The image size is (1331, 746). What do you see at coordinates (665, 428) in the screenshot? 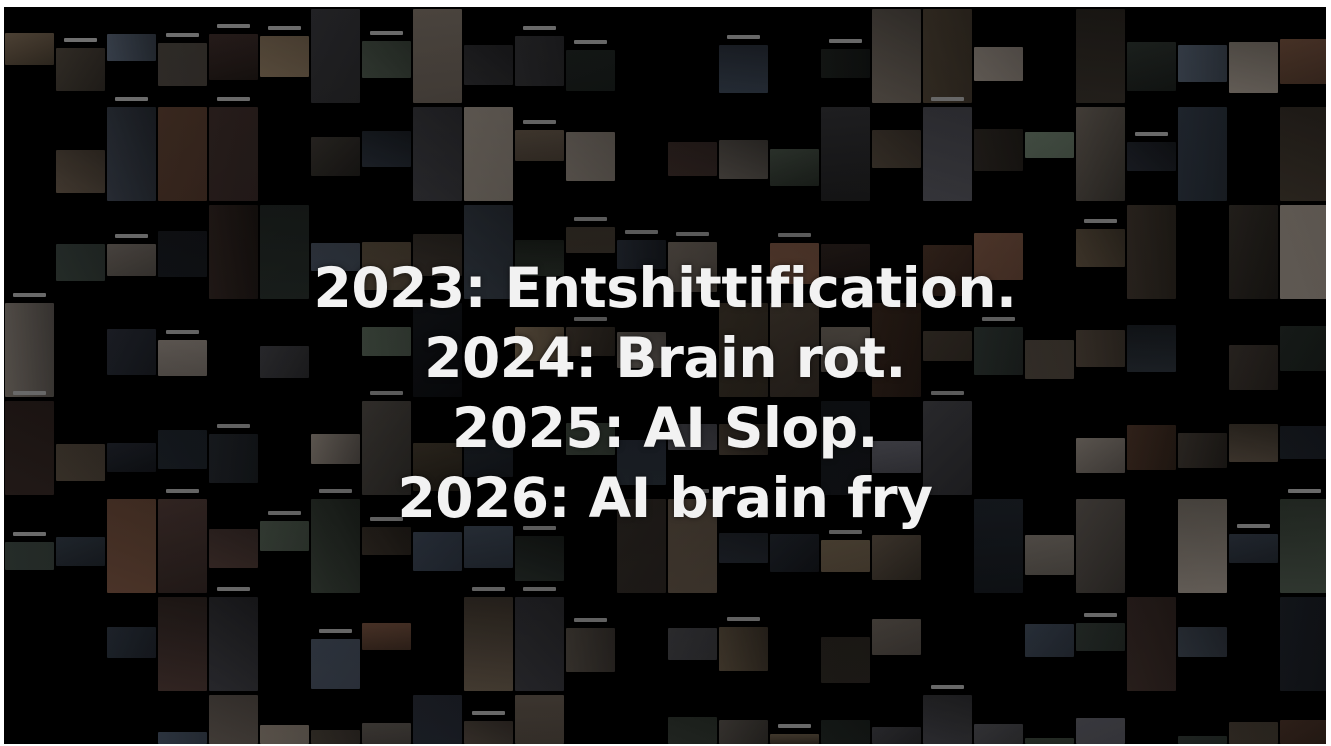
I see `headline-line-2025: 2025: AI Slop.` at bounding box center [665, 428].